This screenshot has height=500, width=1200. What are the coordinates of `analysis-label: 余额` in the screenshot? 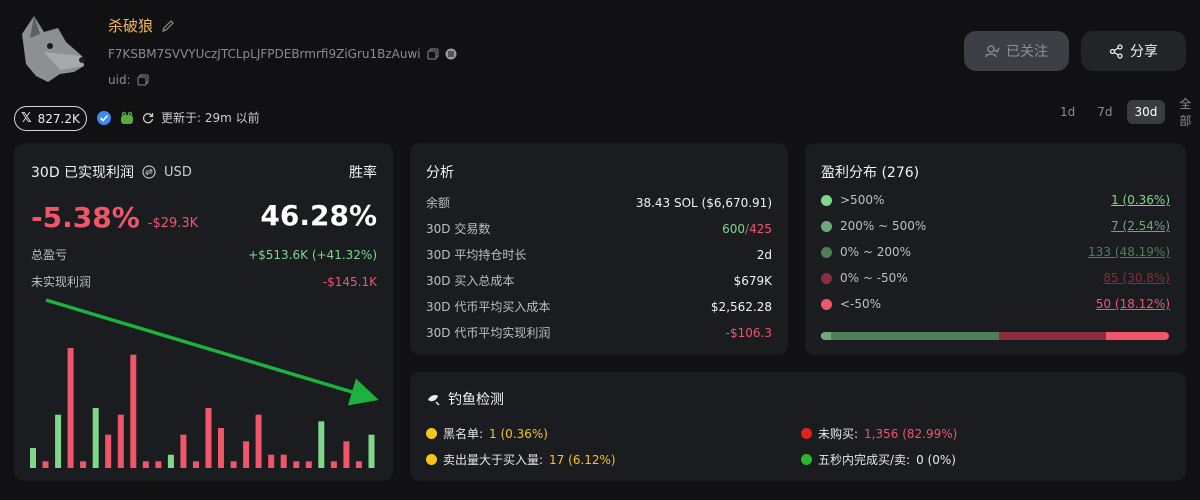 It's located at (438, 203).